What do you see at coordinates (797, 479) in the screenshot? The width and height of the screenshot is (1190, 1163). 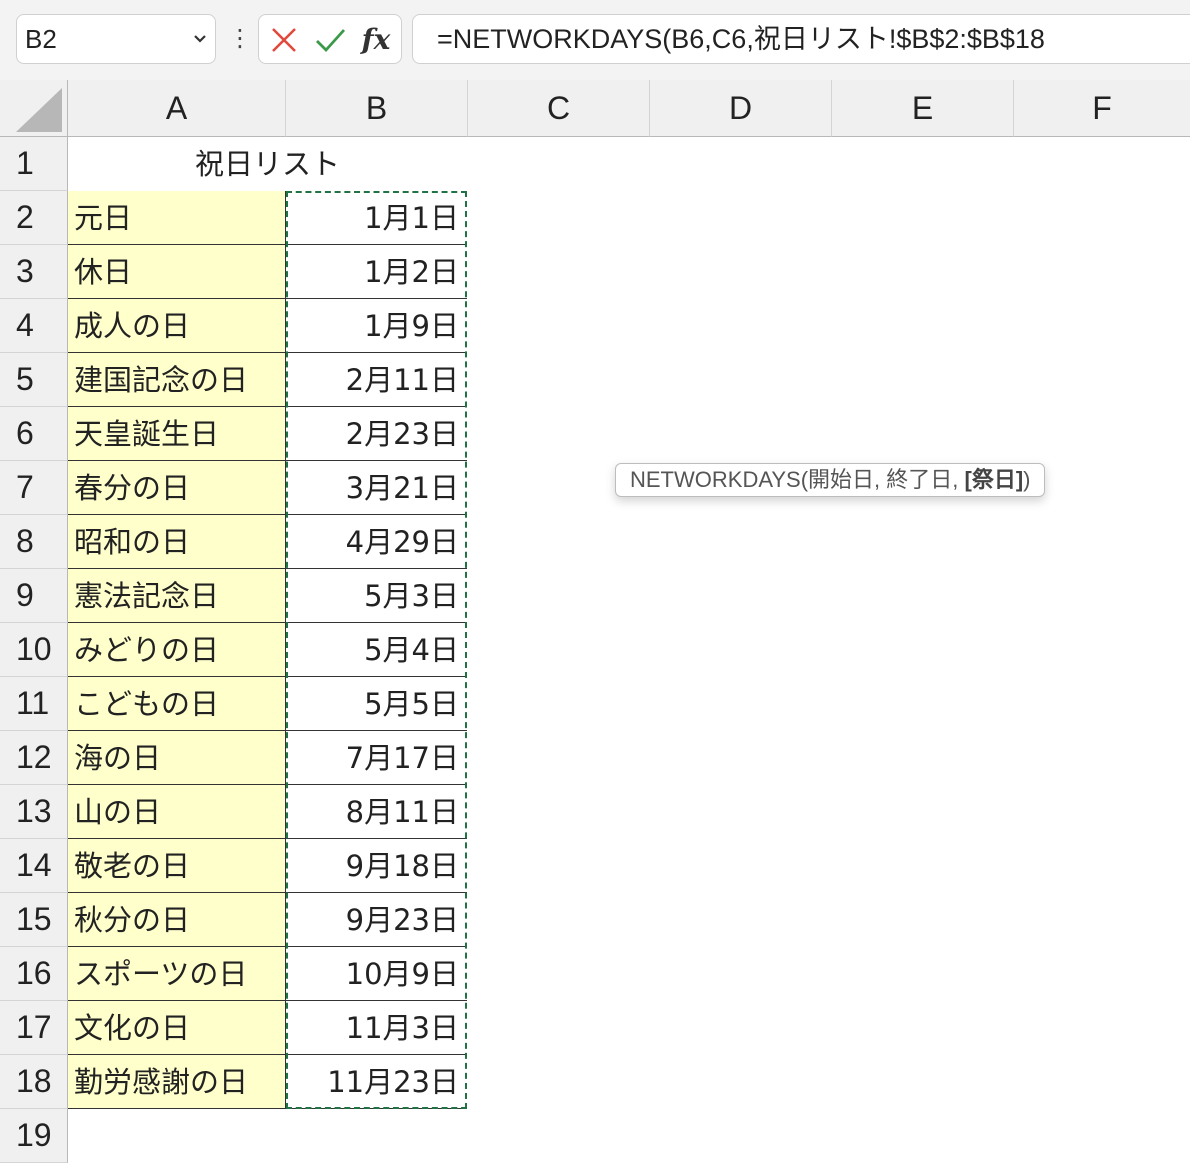 I see `tooltip-signature: NETWORKDAYS(開始日, 終了日,` at bounding box center [797, 479].